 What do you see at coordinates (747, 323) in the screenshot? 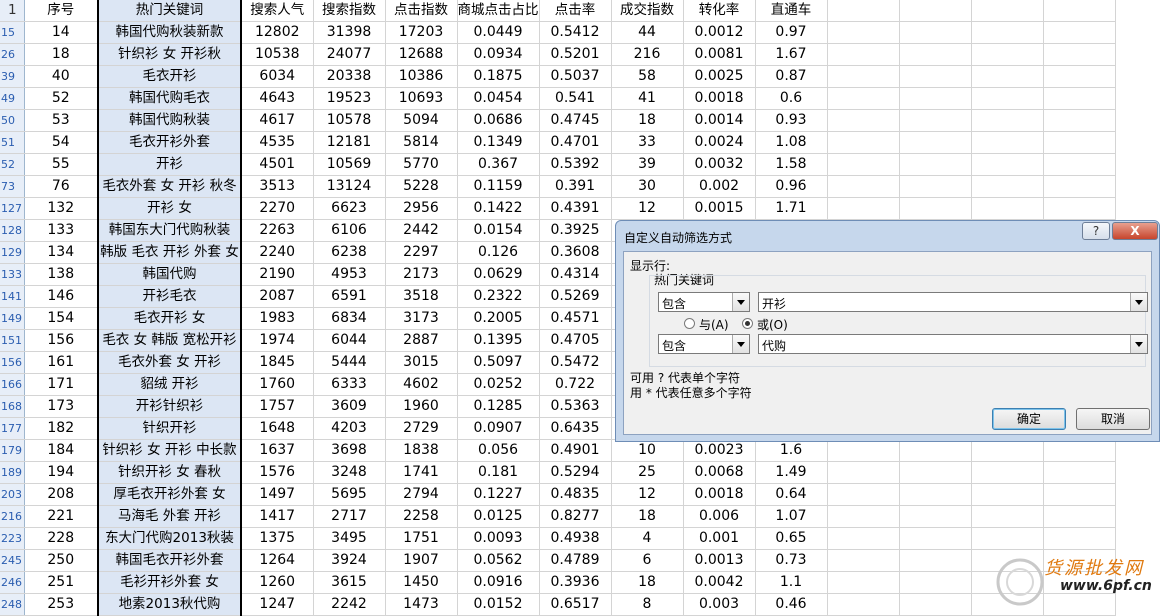
I see `or-radio` at bounding box center [747, 323].